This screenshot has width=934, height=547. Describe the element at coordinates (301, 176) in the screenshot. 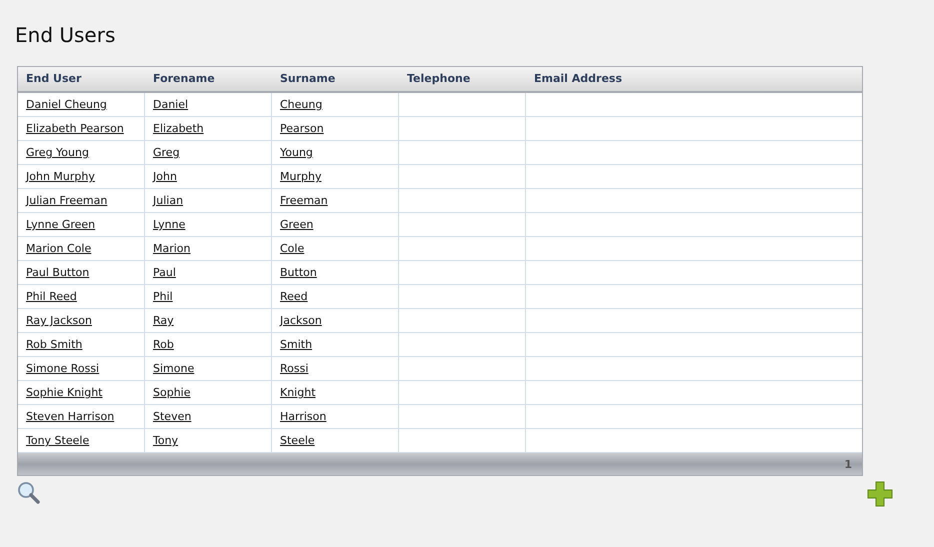

I see `surname-link: Murphy` at that location.